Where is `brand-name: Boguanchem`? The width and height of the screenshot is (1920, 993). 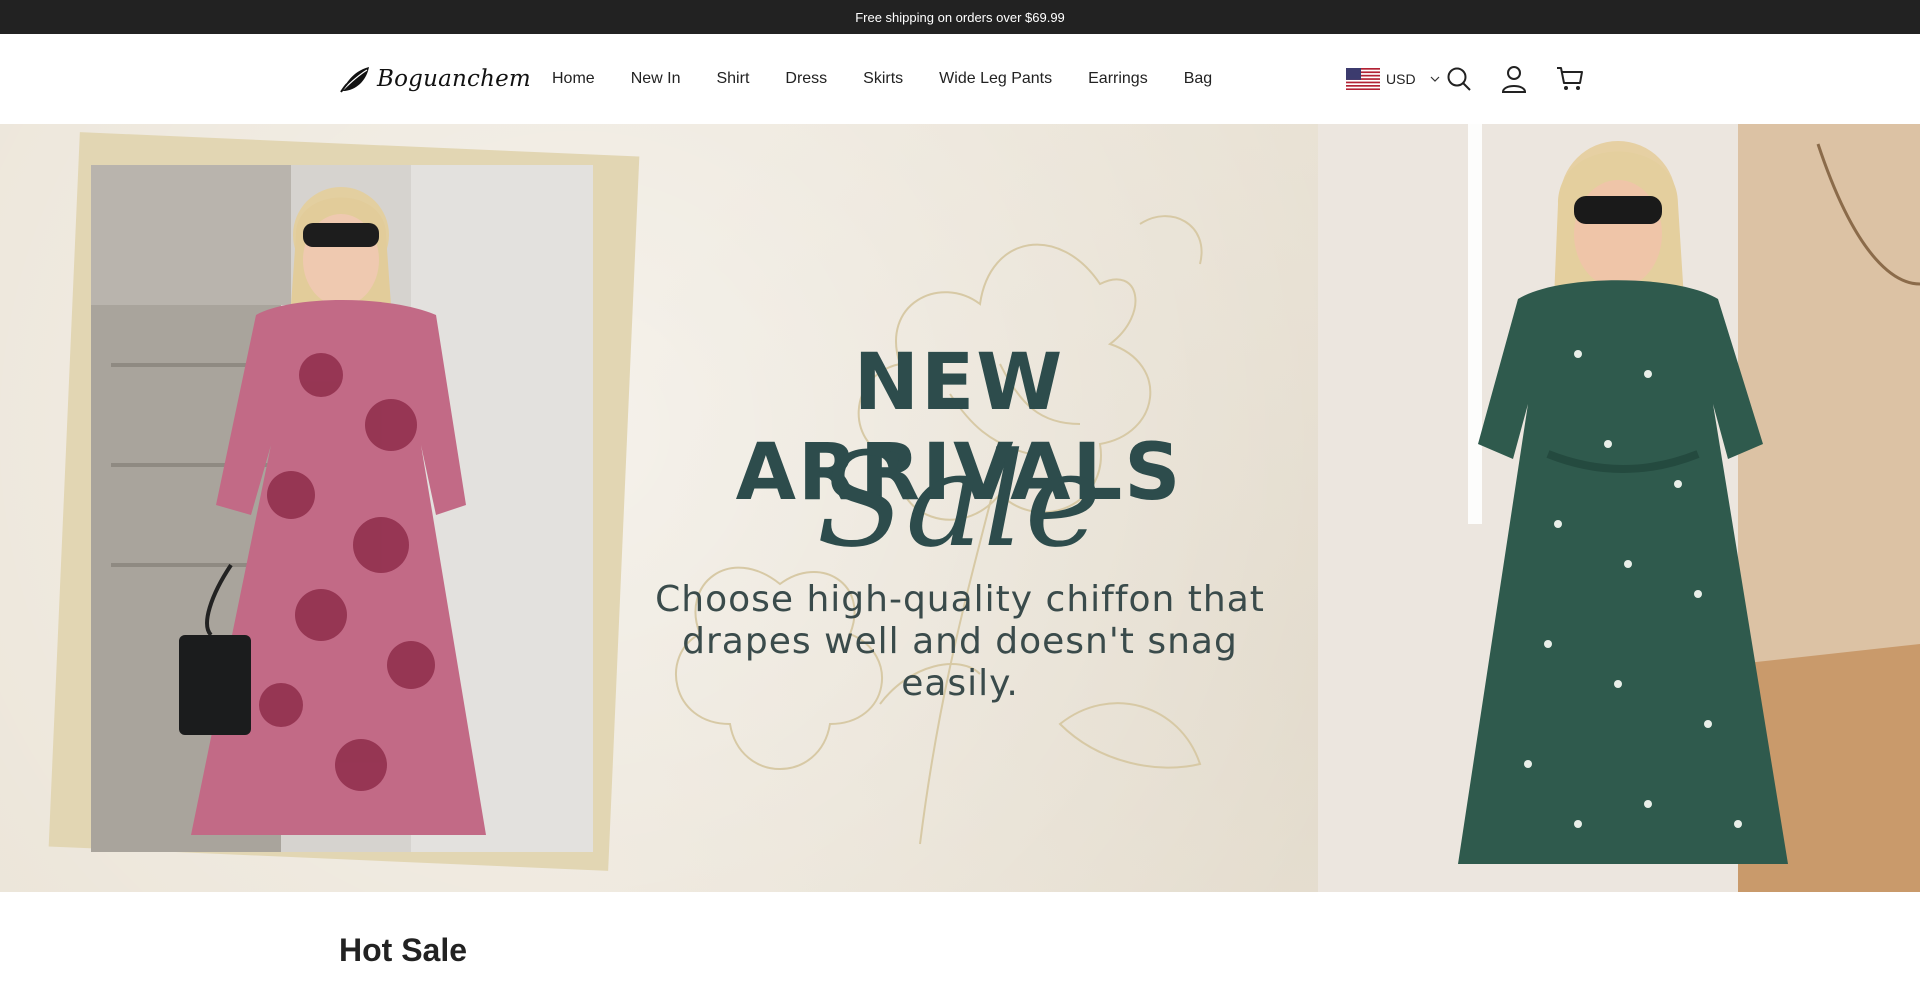 brand-name: Boguanchem is located at coordinates (454, 79).